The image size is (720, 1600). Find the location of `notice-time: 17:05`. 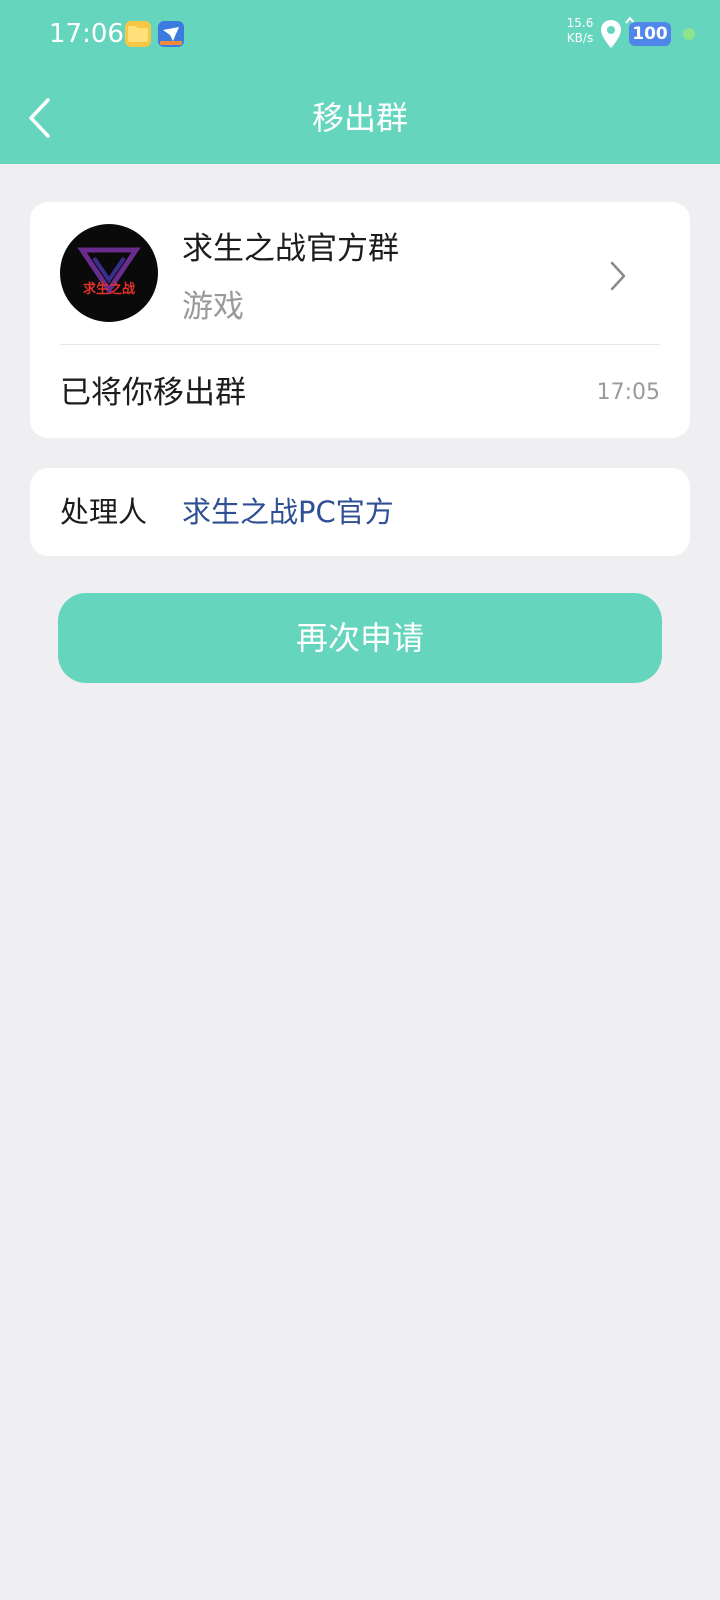

notice-time: 17:05 is located at coordinates (628, 392).